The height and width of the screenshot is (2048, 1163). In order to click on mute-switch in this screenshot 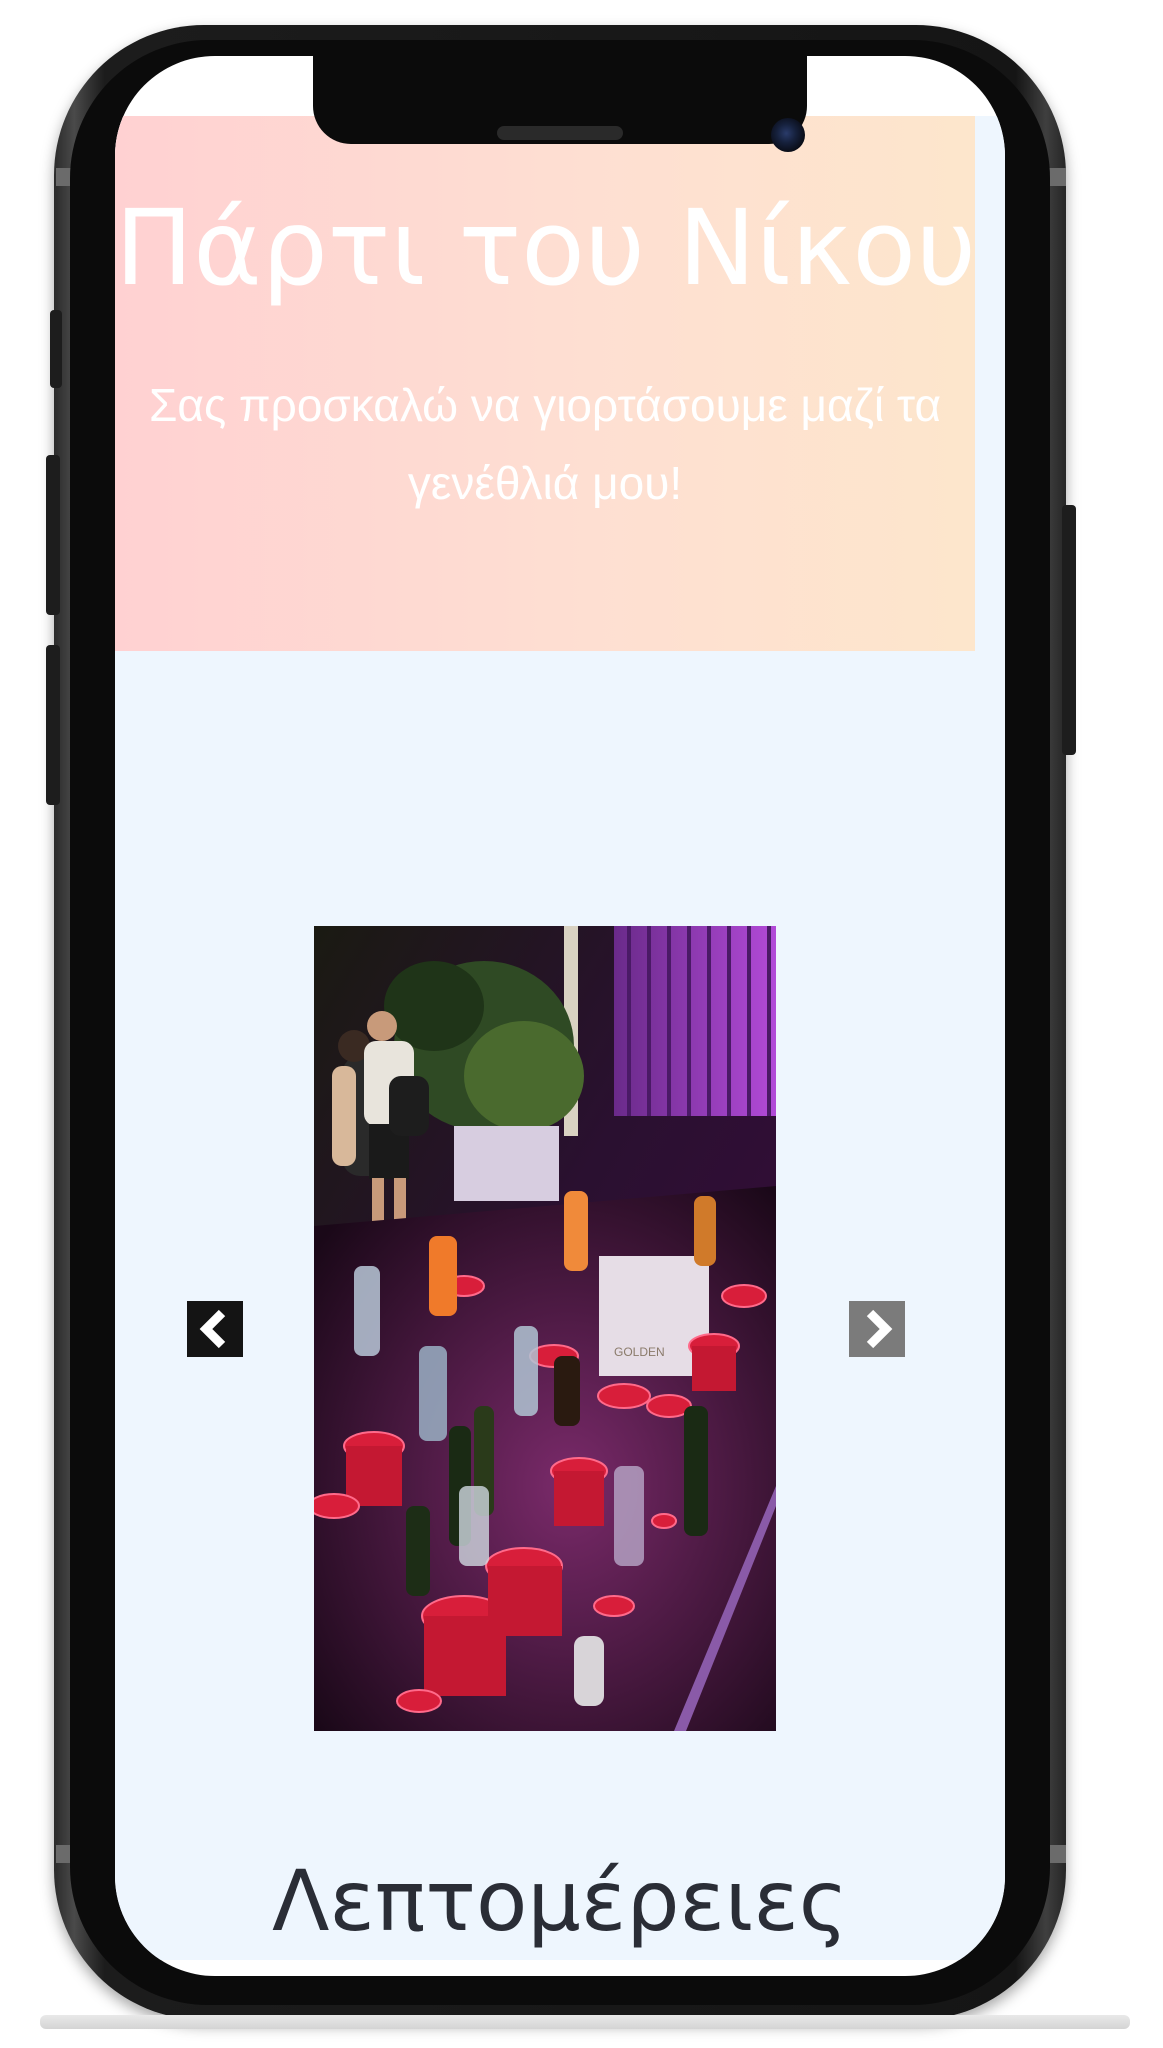, I will do `click(56, 349)`.